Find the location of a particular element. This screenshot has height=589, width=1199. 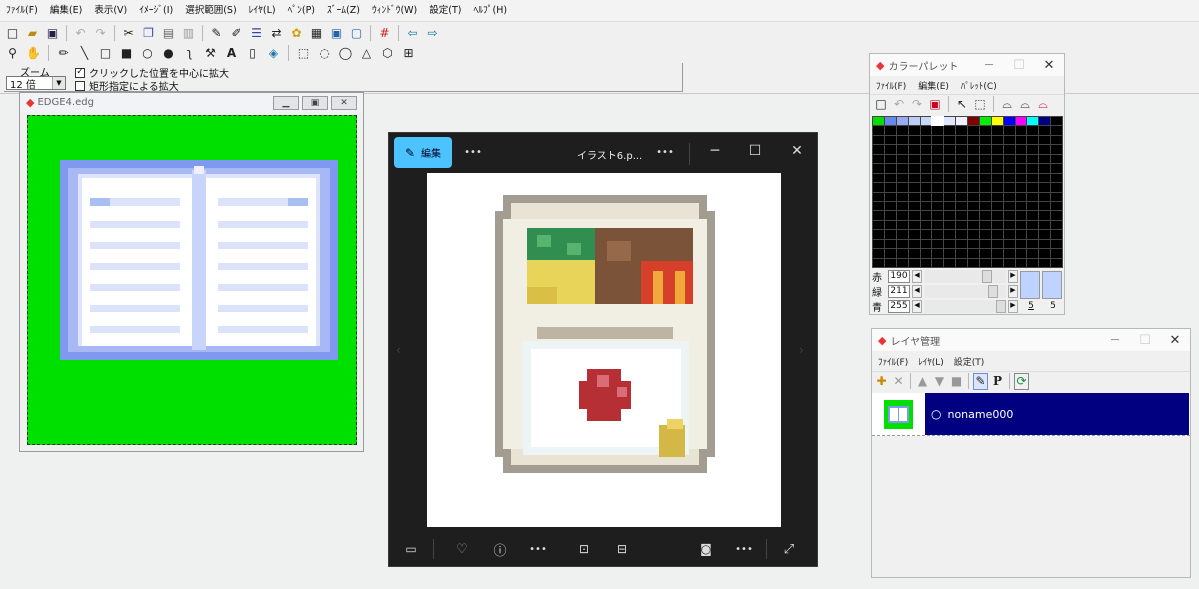

viewer-more-button: ••• is located at coordinates (473, 152).